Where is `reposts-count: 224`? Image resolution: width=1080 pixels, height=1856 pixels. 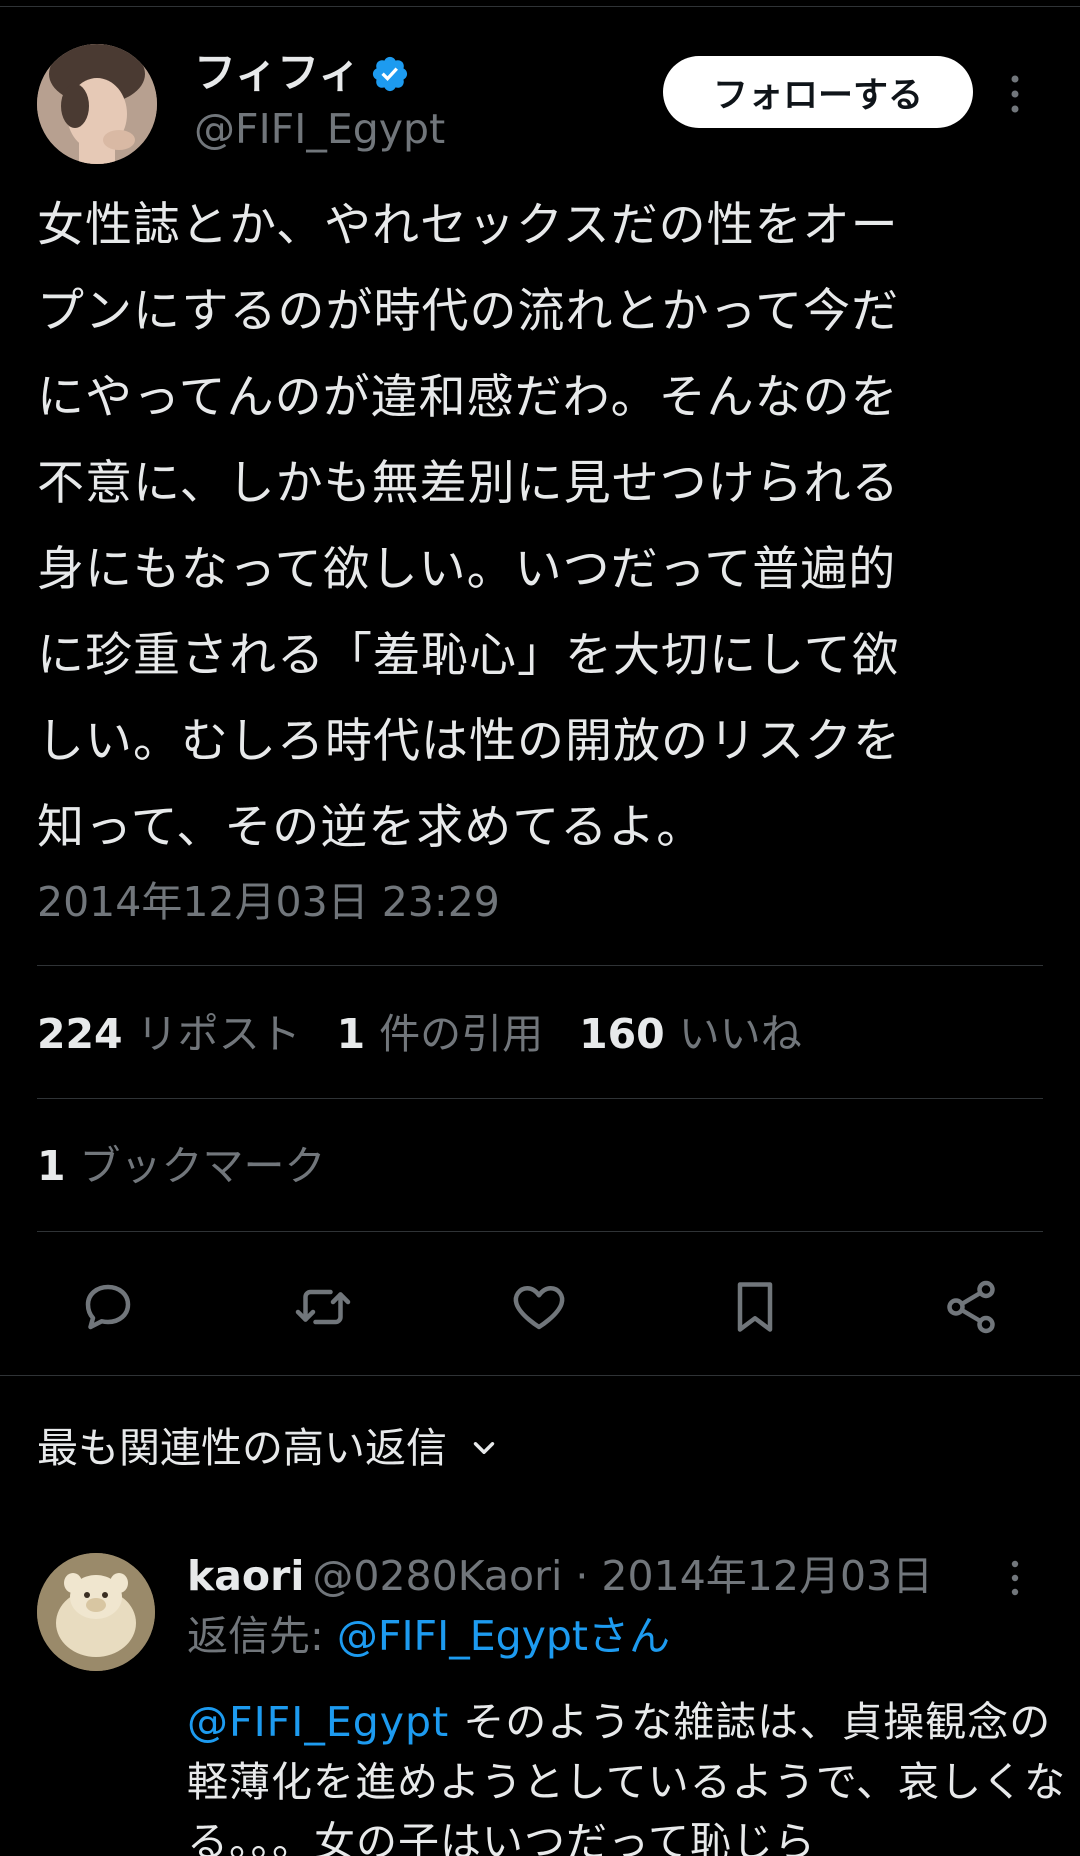 reposts-count: 224 is located at coordinates (80, 1034).